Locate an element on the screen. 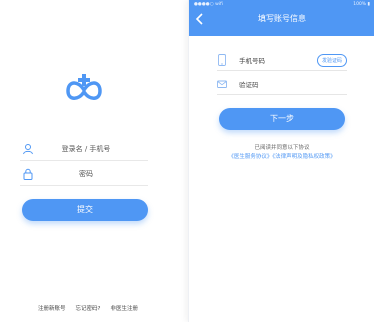  status-battery: 100% ▮ is located at coordinates (361, 4).